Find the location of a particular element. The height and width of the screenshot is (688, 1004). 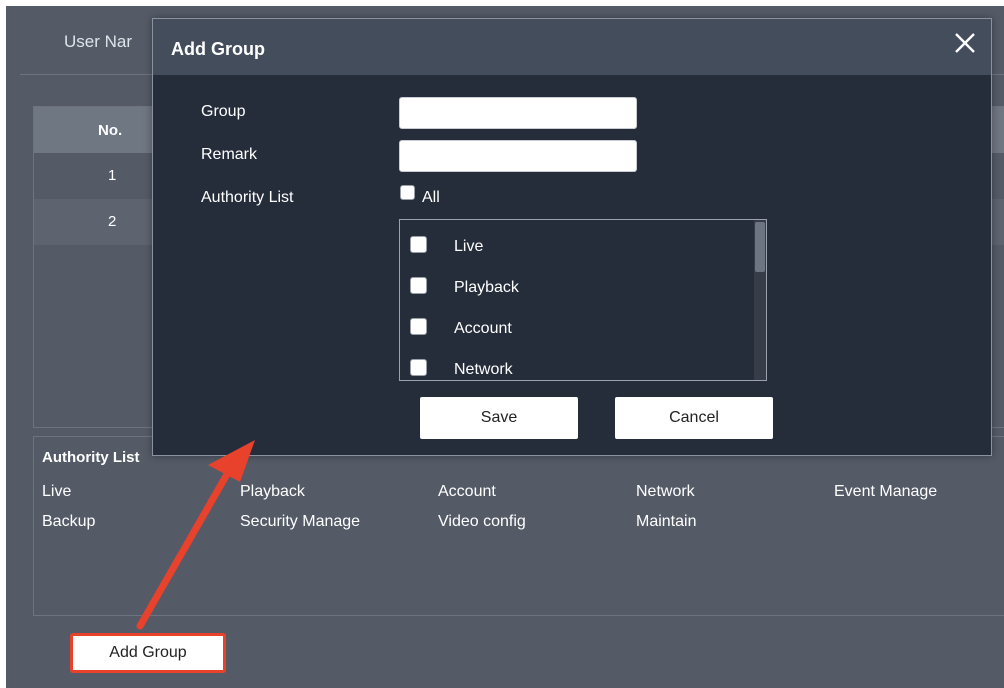

authority-option-label: Account is located at coordinates (483, 328).